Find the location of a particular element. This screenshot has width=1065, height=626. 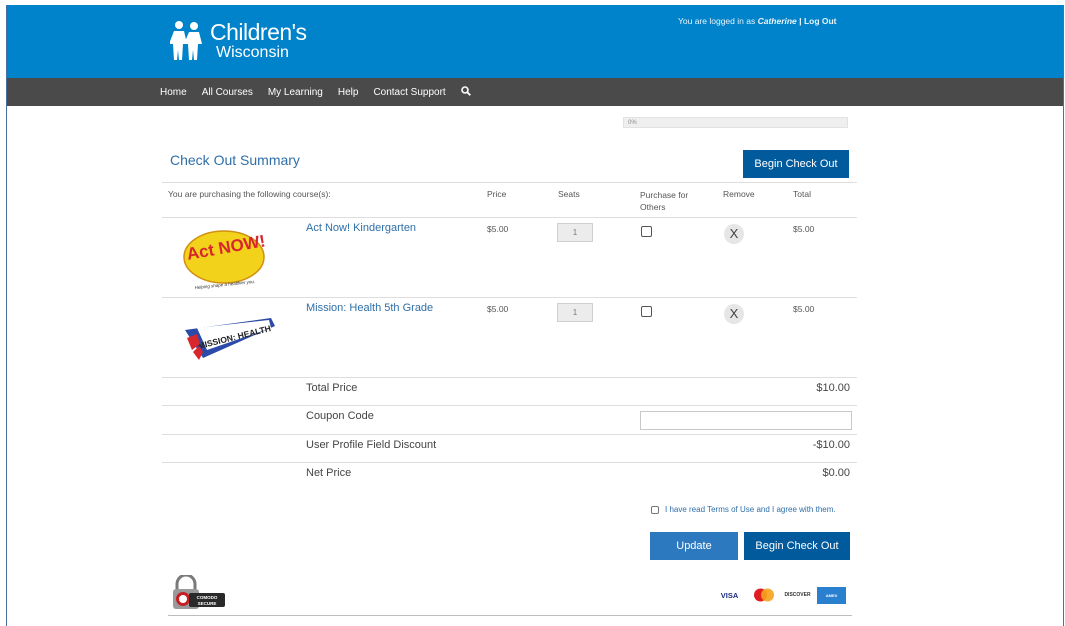

net-price-value: $0.00 is located at coordinates (836, 473).